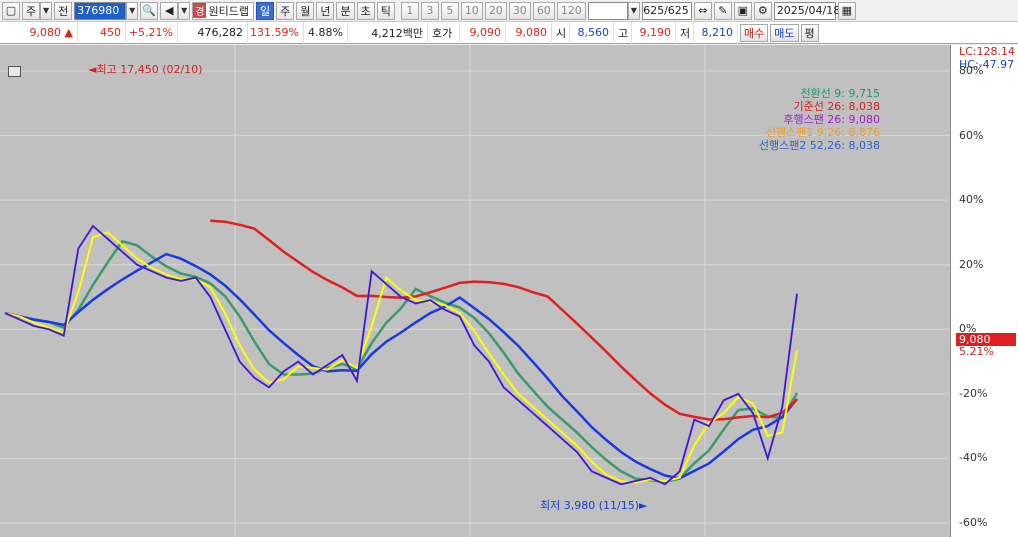  What do you see at coordinates (483, 32) in the screenshot?
I see `ask-quote: 9,090` at bounding box center [483, 32].